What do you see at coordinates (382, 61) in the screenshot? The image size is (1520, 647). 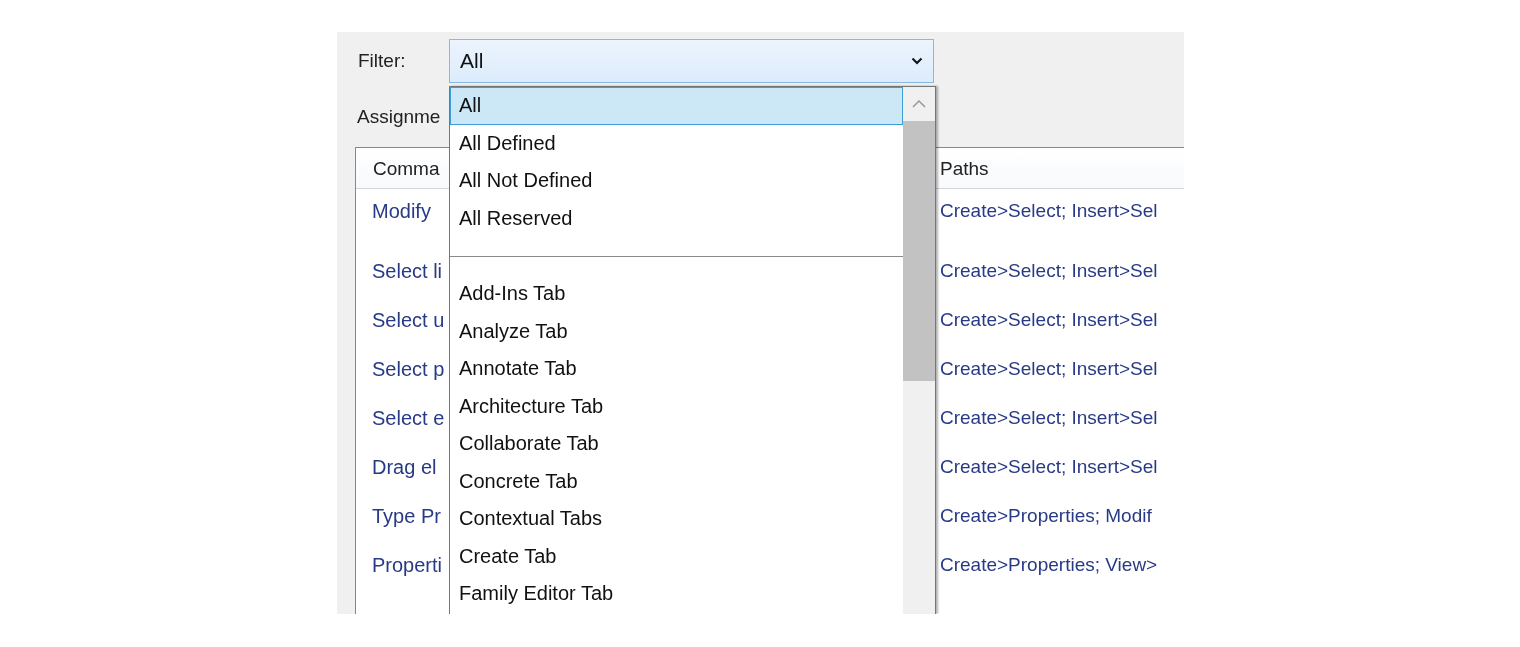 I see `filter-label: Filter:` at bounding box center [382, 61].